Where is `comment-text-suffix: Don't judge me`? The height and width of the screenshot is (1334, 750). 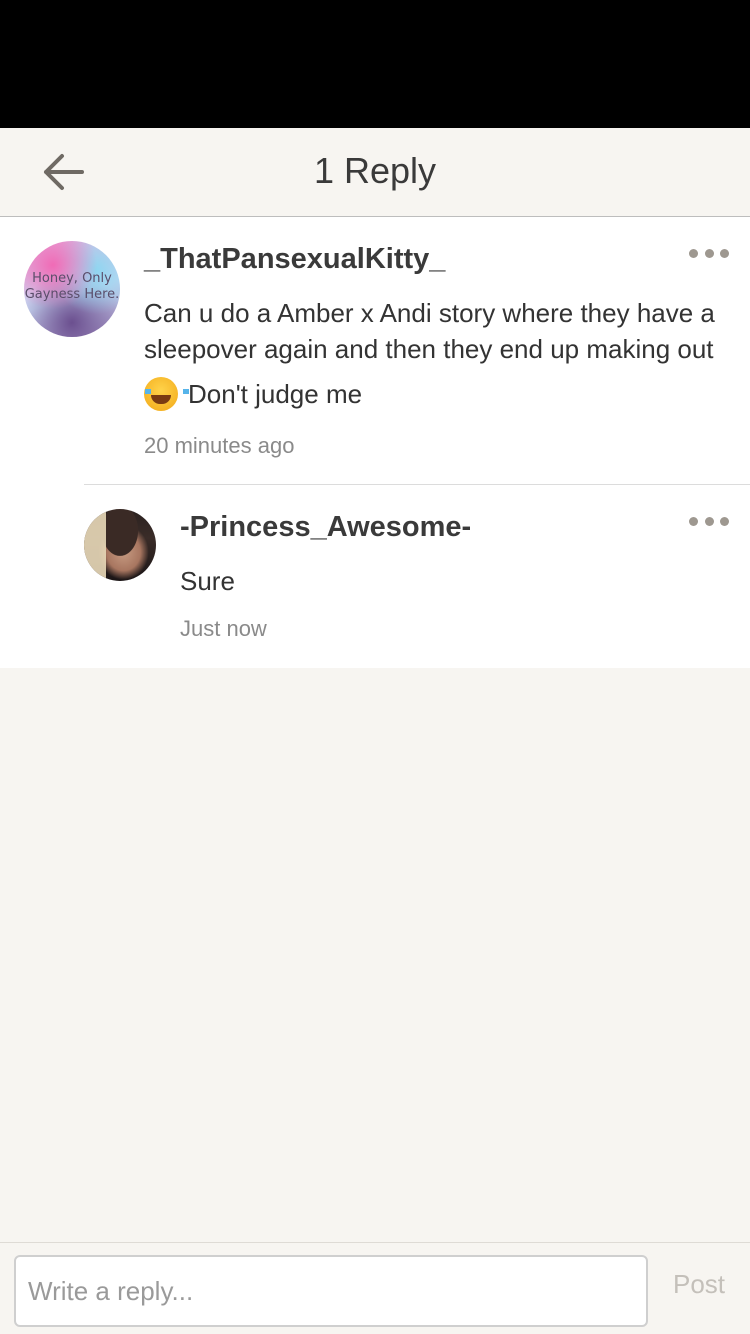
comment-text-suffix: Don't judge me is located at coordinates (275, 393).